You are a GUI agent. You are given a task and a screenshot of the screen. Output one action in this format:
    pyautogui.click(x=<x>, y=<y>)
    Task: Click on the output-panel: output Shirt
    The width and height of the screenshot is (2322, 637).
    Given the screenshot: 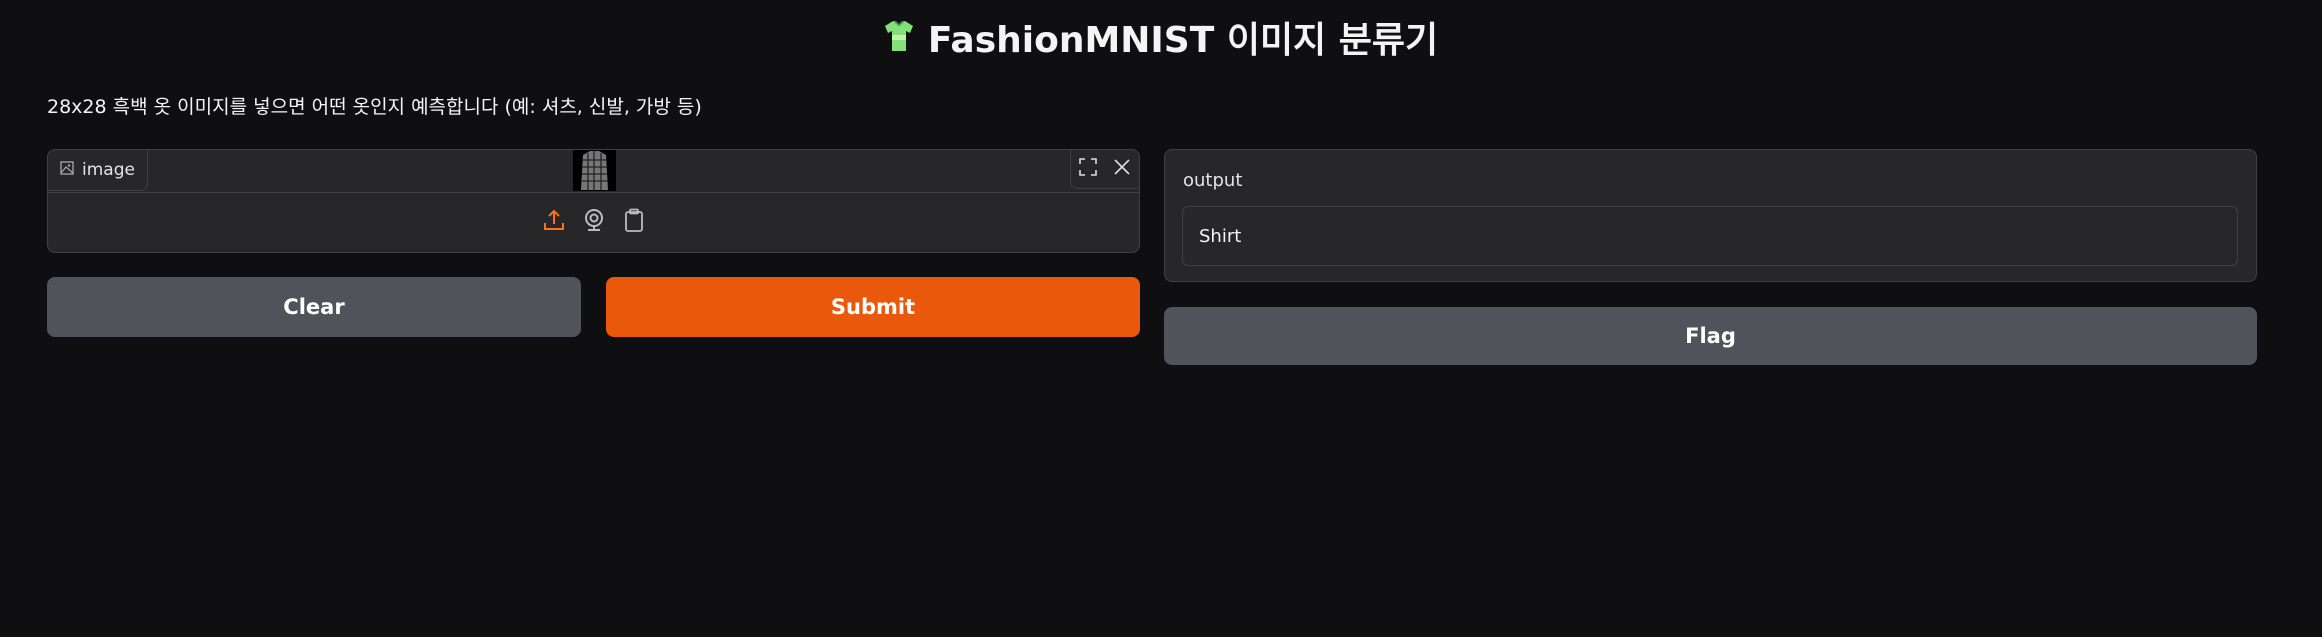 What is the action you would take?
    pyautogui.click(x=1710, y=215)
    